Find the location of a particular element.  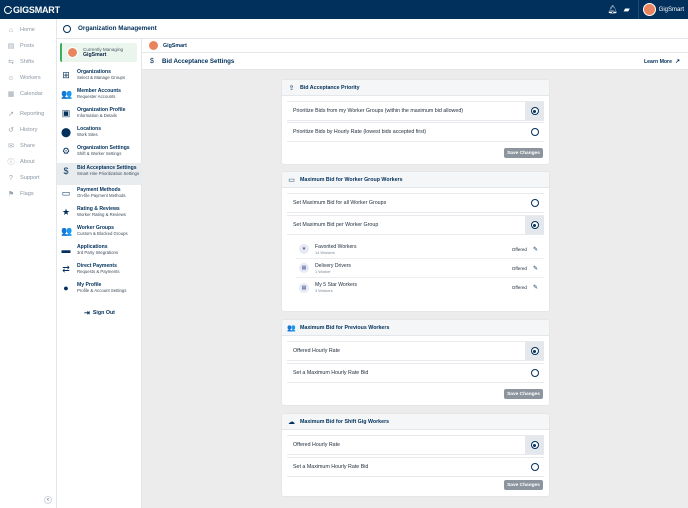

left-nav-item-history: ↺ History is located at coordinates (28, 130).